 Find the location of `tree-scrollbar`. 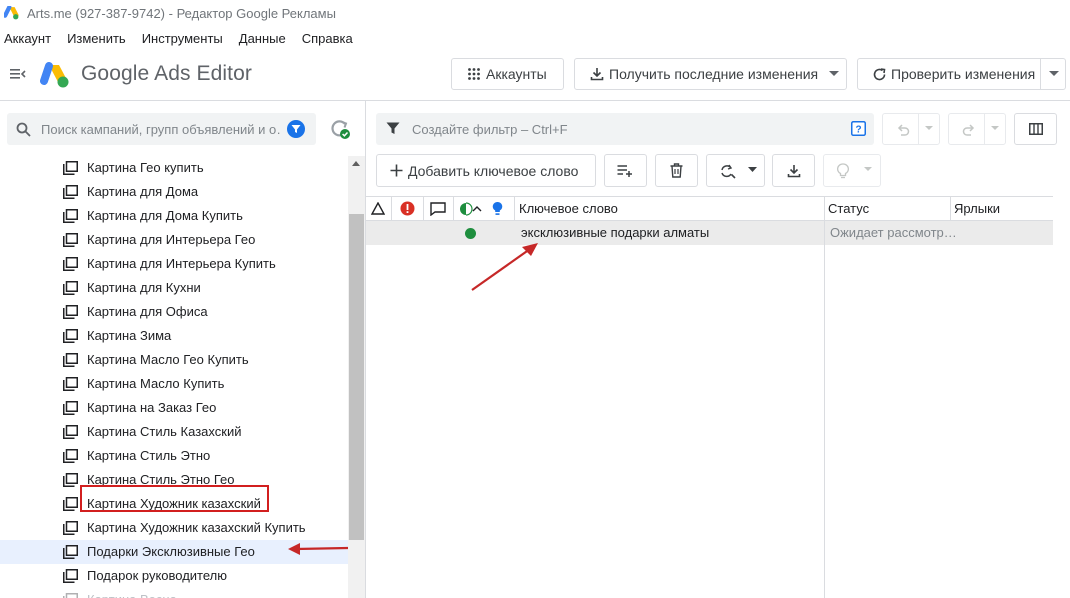

tree-scrollbar is located at coordinates (356, 377).